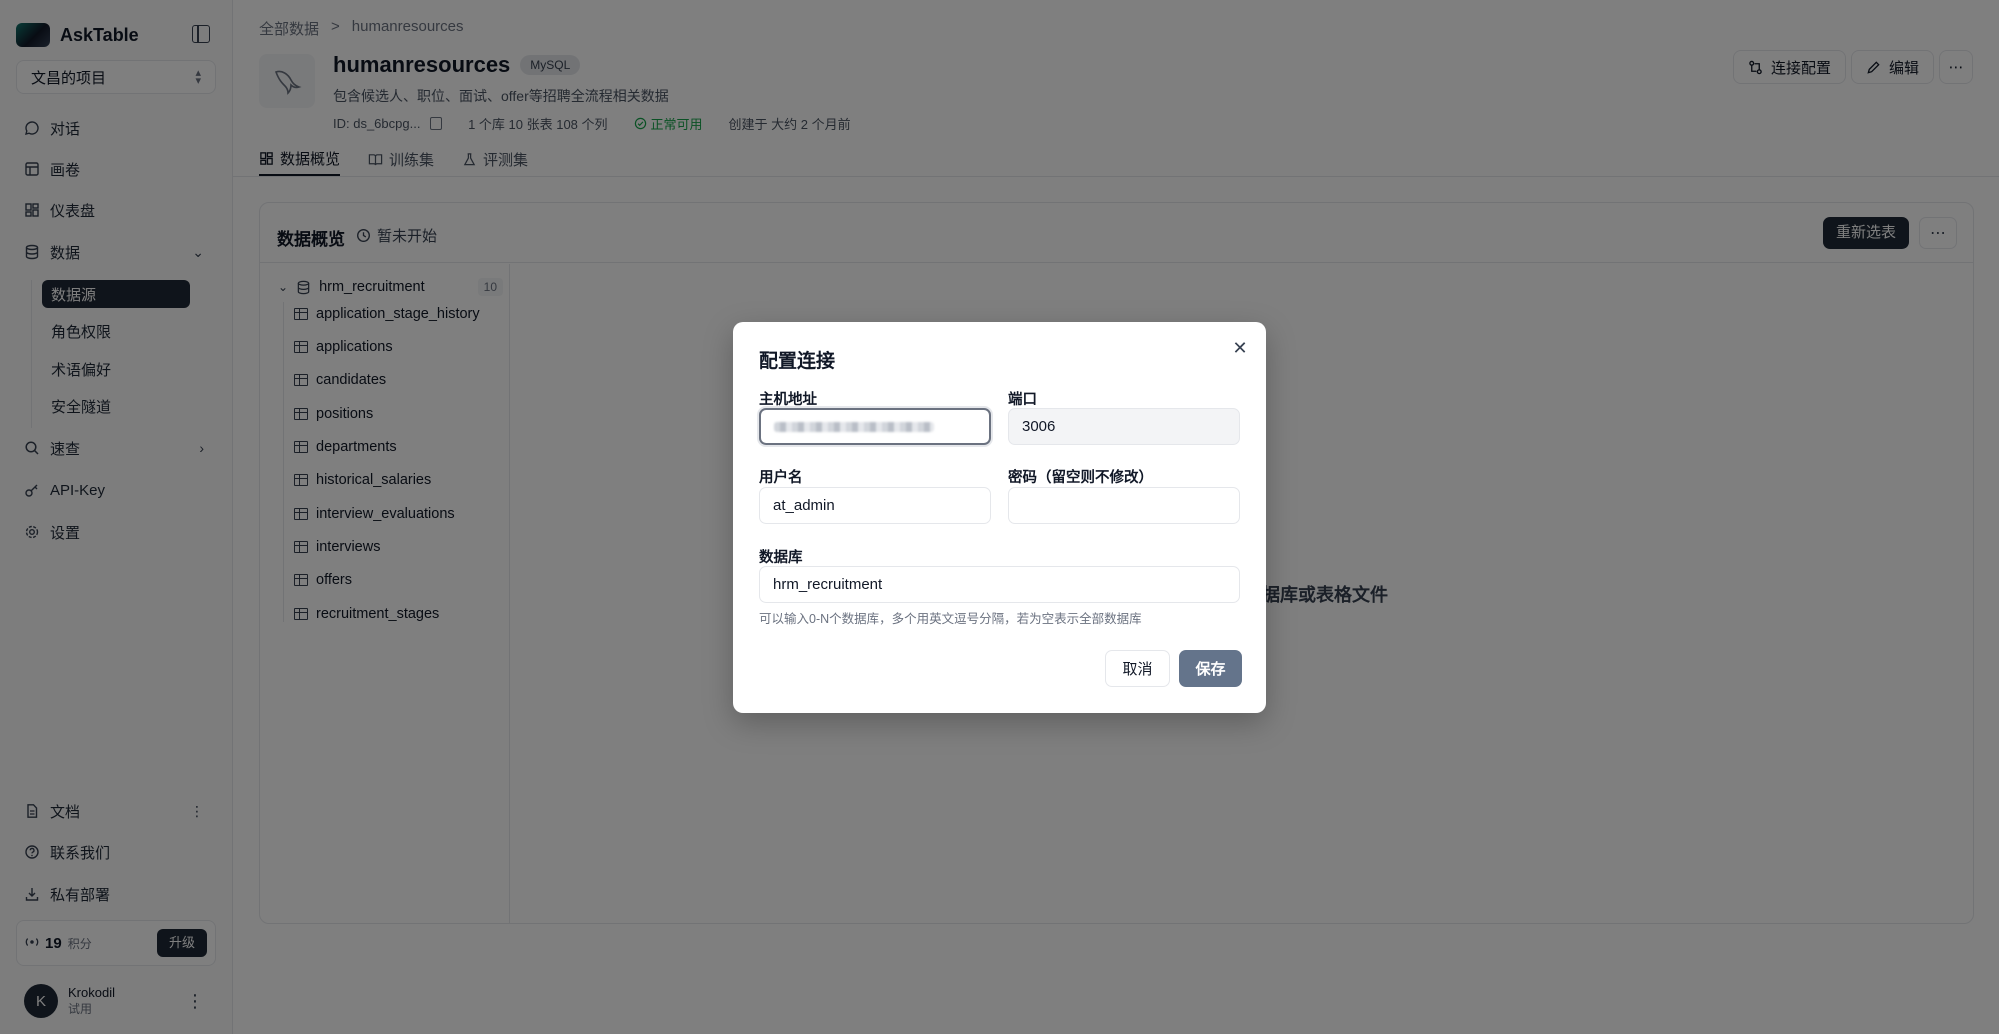 The height and width of the screenshot is (1034, 1999). I want to click on username-input: at_admin, so click(875, 505).